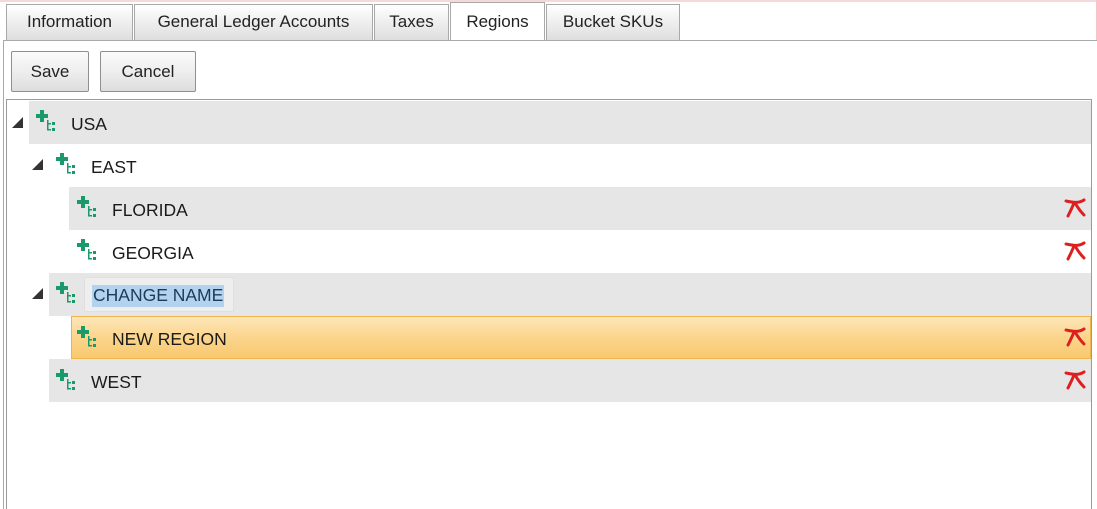 This screenshot has height=509, width=1097. I want to click on tree-row-florida, so click(580, 208).